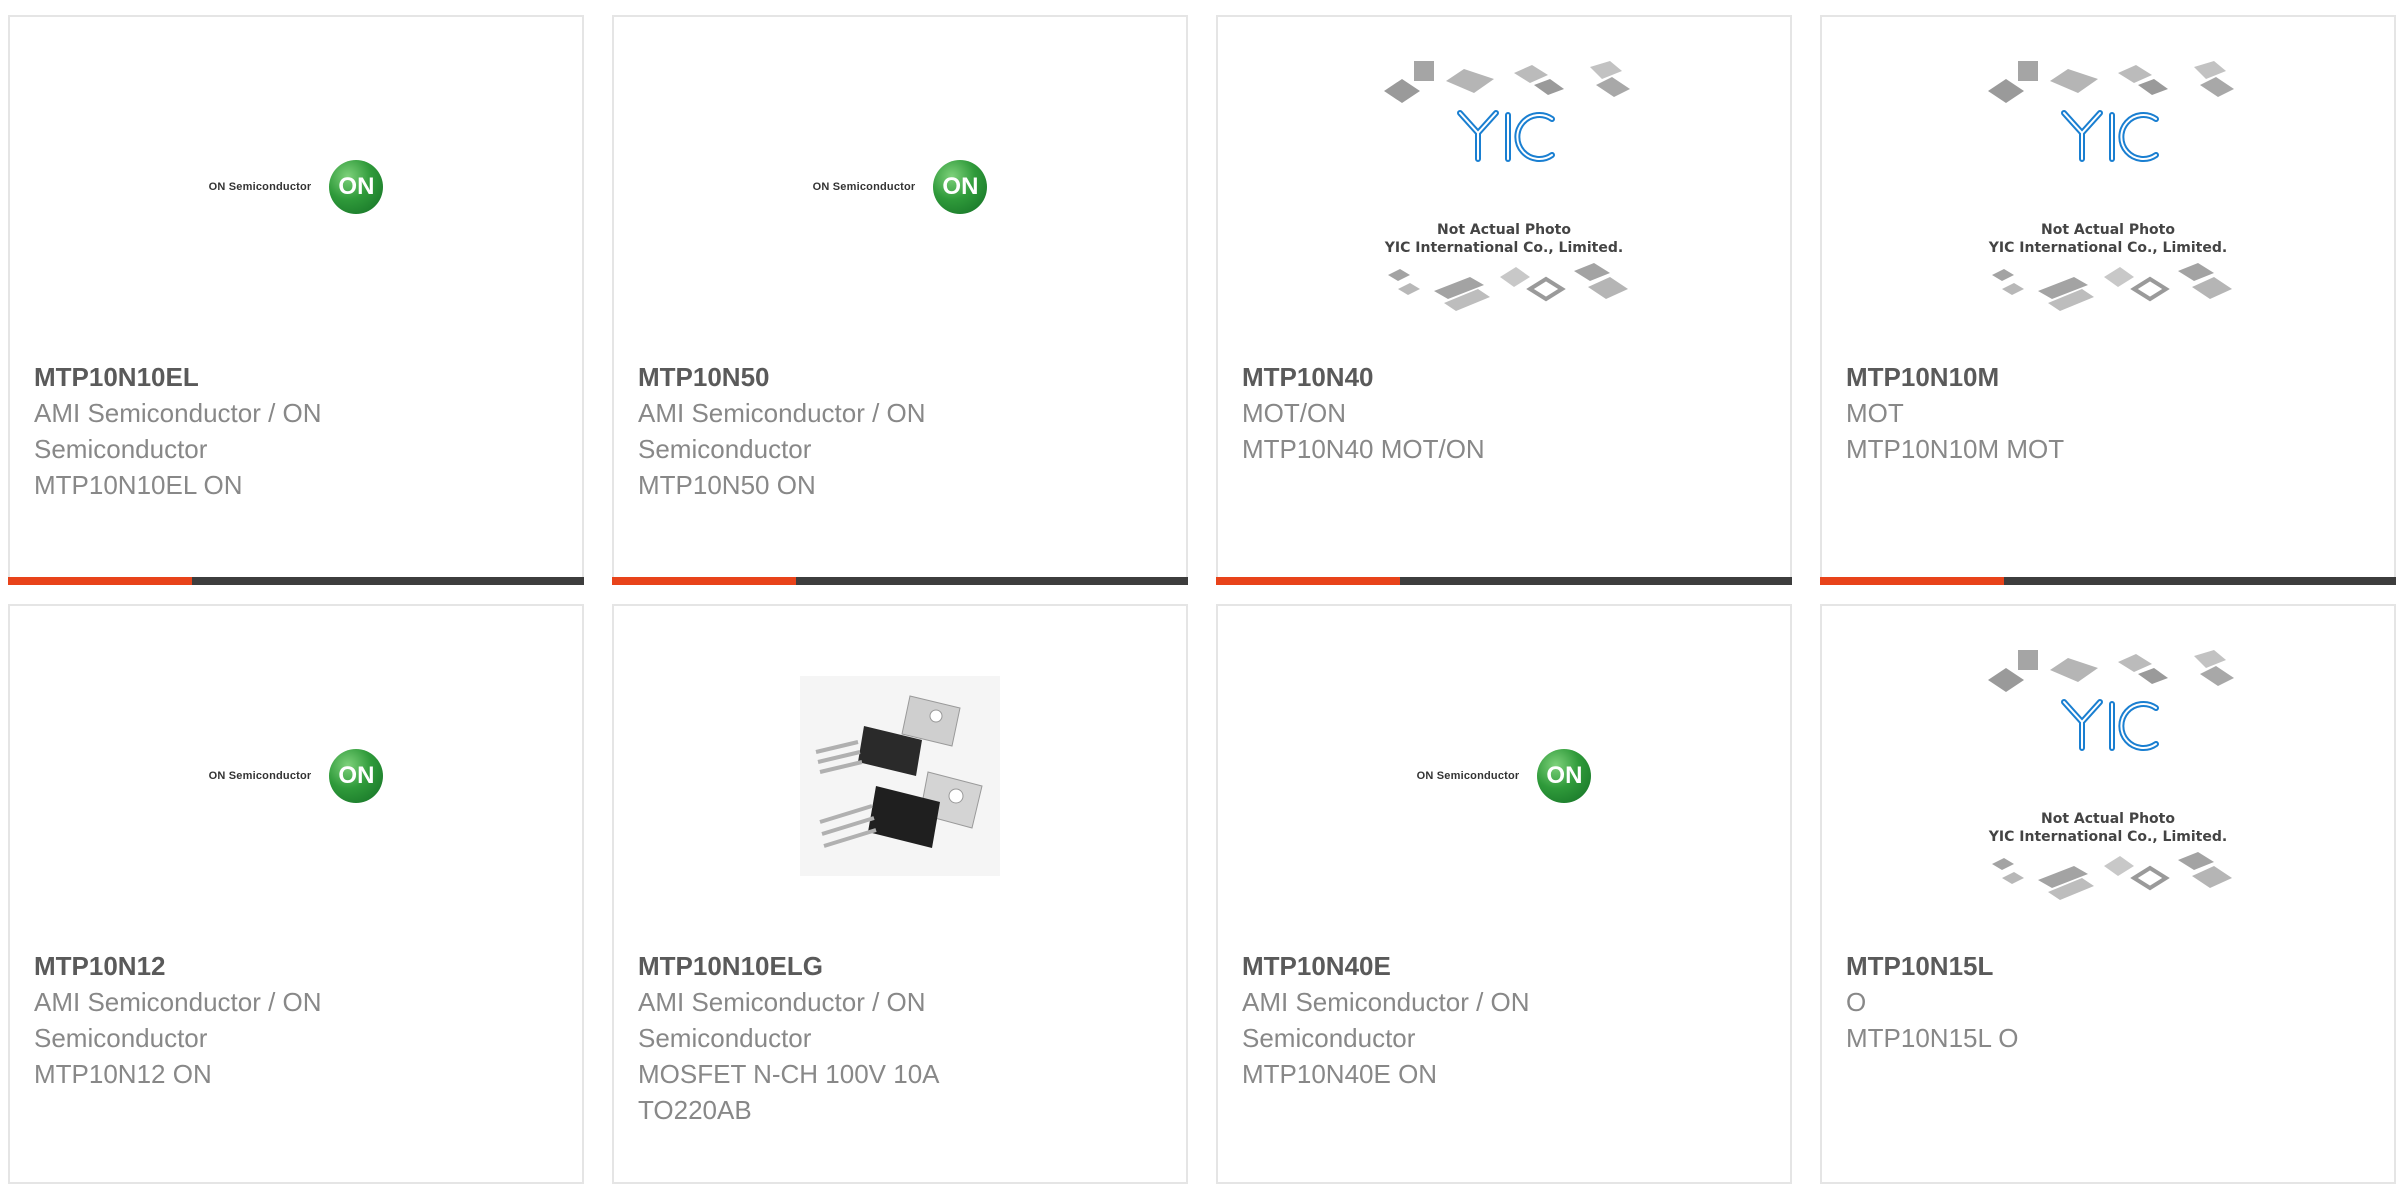 The width and height of the screenshot is (2400, 1184). I want to click on part-number-link: MTP10N10ELG, so click(900, 966).